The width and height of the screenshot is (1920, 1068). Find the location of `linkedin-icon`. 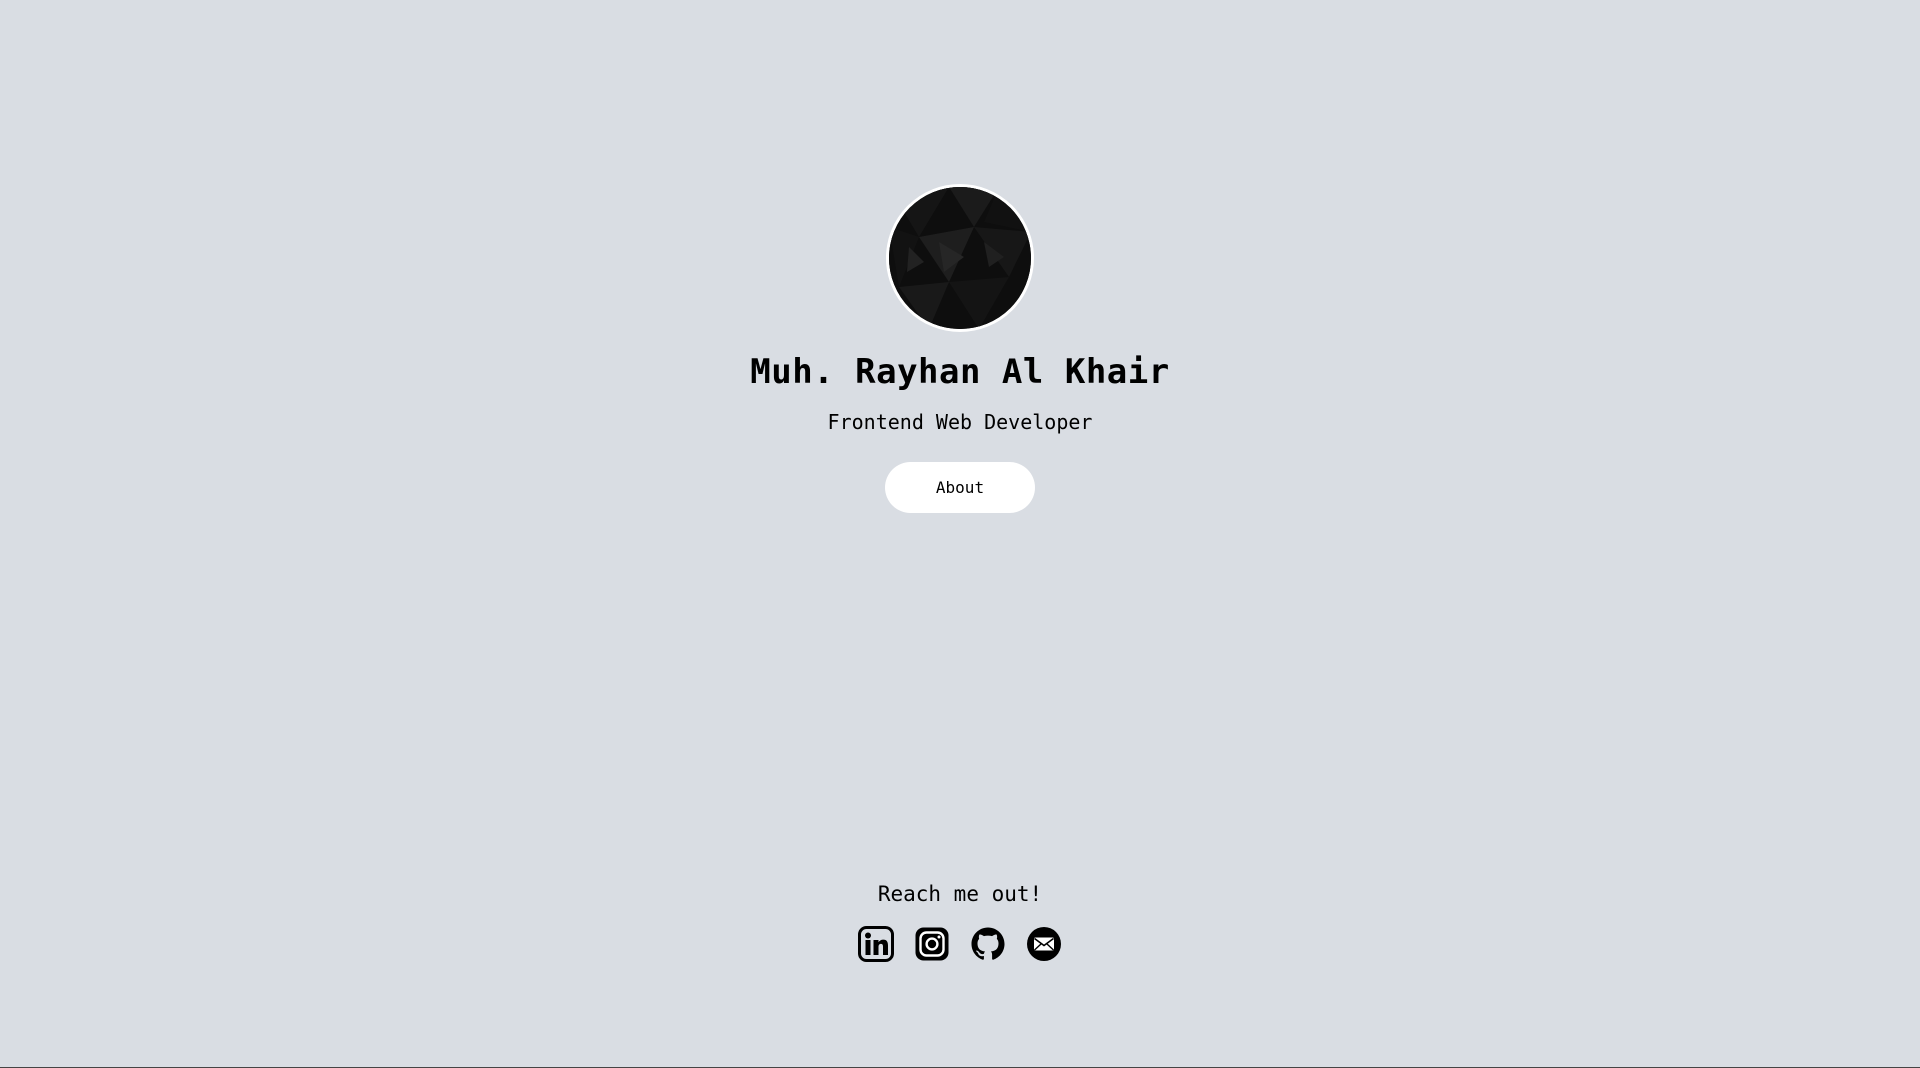

linkedin-icon is located at coordinates (876, 944).